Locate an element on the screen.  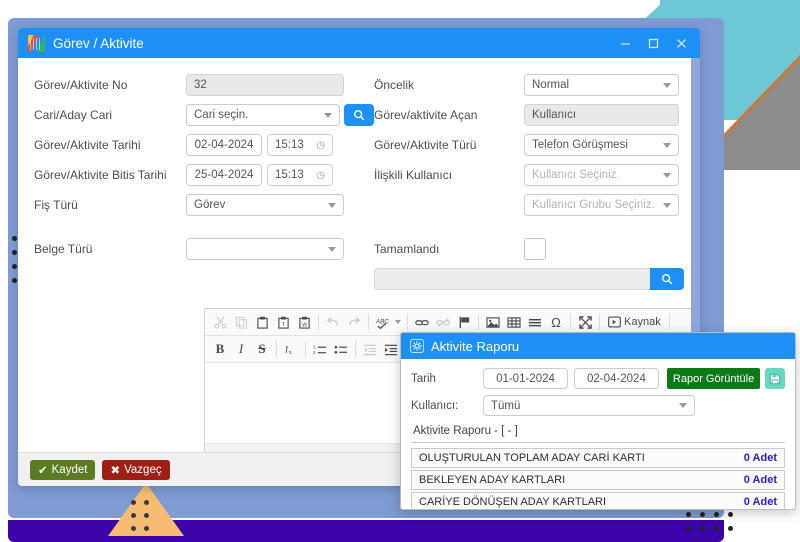
save-file-icon is located at coordinates (775, 378).